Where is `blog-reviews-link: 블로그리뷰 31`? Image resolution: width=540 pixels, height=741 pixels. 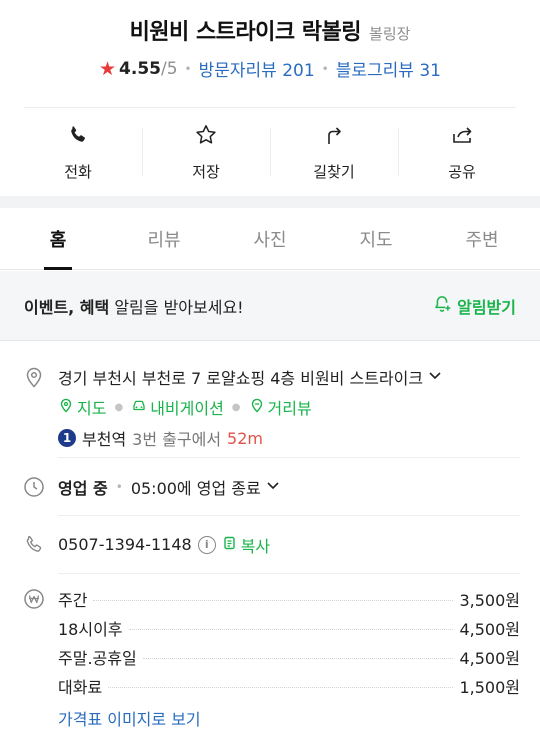
blog-reviews-link: 블로그리뷰 31 is located at coordinates (388, 68).